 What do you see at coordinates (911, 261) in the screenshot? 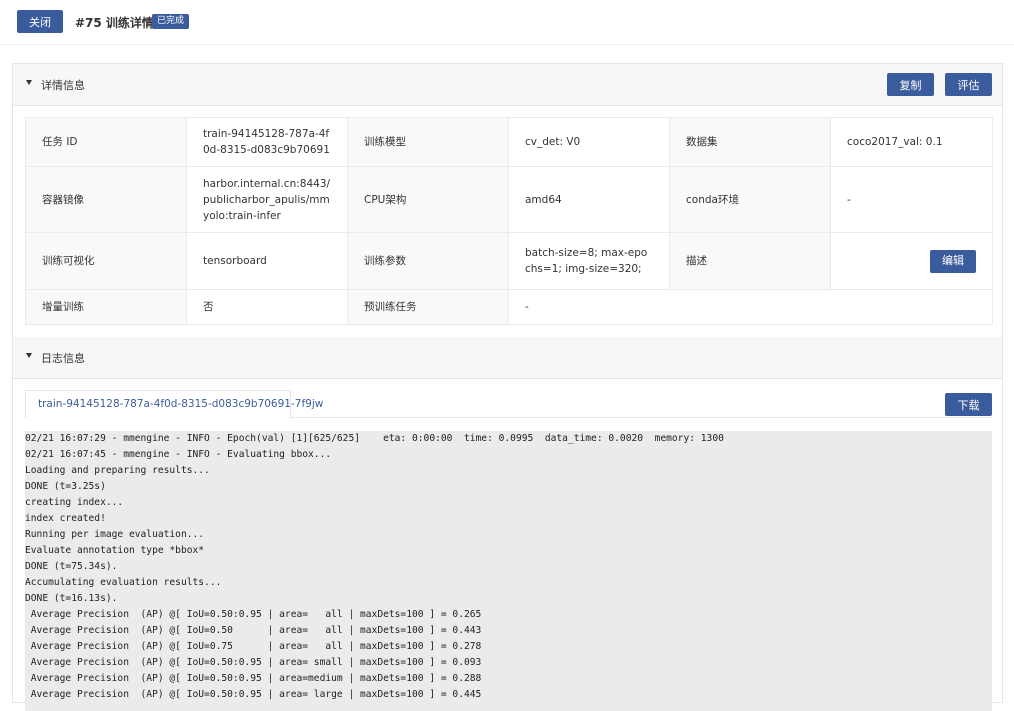
I see `description-cell: 编辑` at bounding box center [911, 261].